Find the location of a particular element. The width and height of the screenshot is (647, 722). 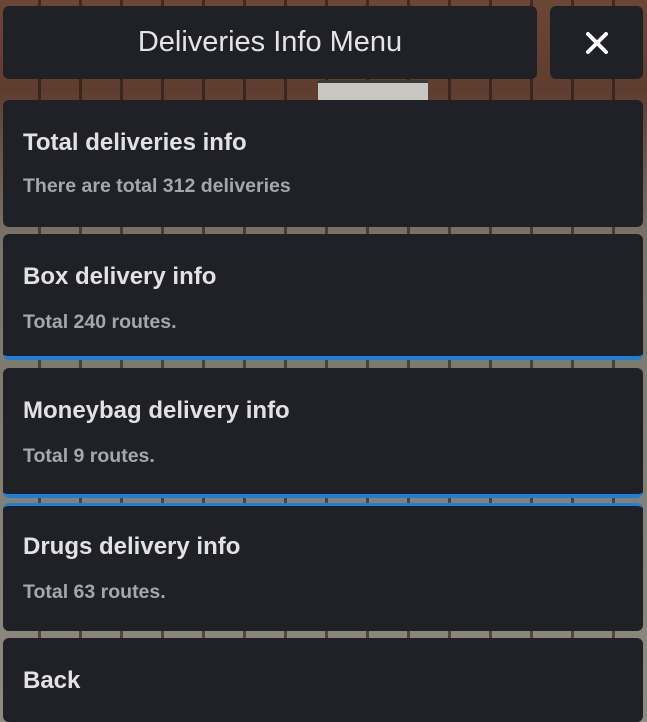

menu-item-title: Drugs delivery info is located at coordinates (132, 546).